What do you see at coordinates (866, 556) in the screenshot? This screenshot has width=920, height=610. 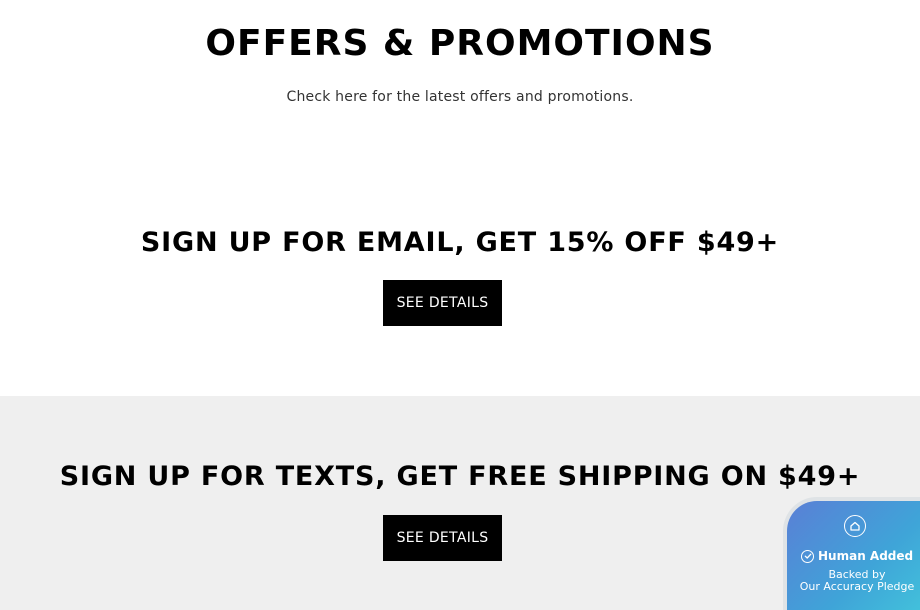 I see `badge-title: Human Added` at bounding box center [866, 556].